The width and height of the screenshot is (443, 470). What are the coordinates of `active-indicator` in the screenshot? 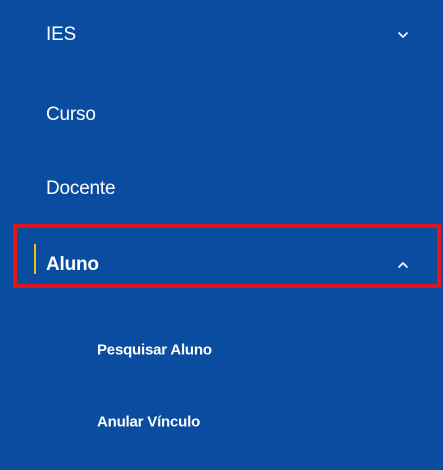 It's located at (35, 259).